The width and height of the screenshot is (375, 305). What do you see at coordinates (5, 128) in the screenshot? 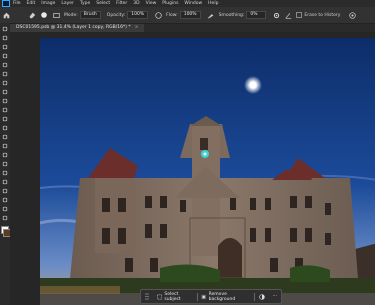
I see `eraser-icon` at bounding box center [5, 128].